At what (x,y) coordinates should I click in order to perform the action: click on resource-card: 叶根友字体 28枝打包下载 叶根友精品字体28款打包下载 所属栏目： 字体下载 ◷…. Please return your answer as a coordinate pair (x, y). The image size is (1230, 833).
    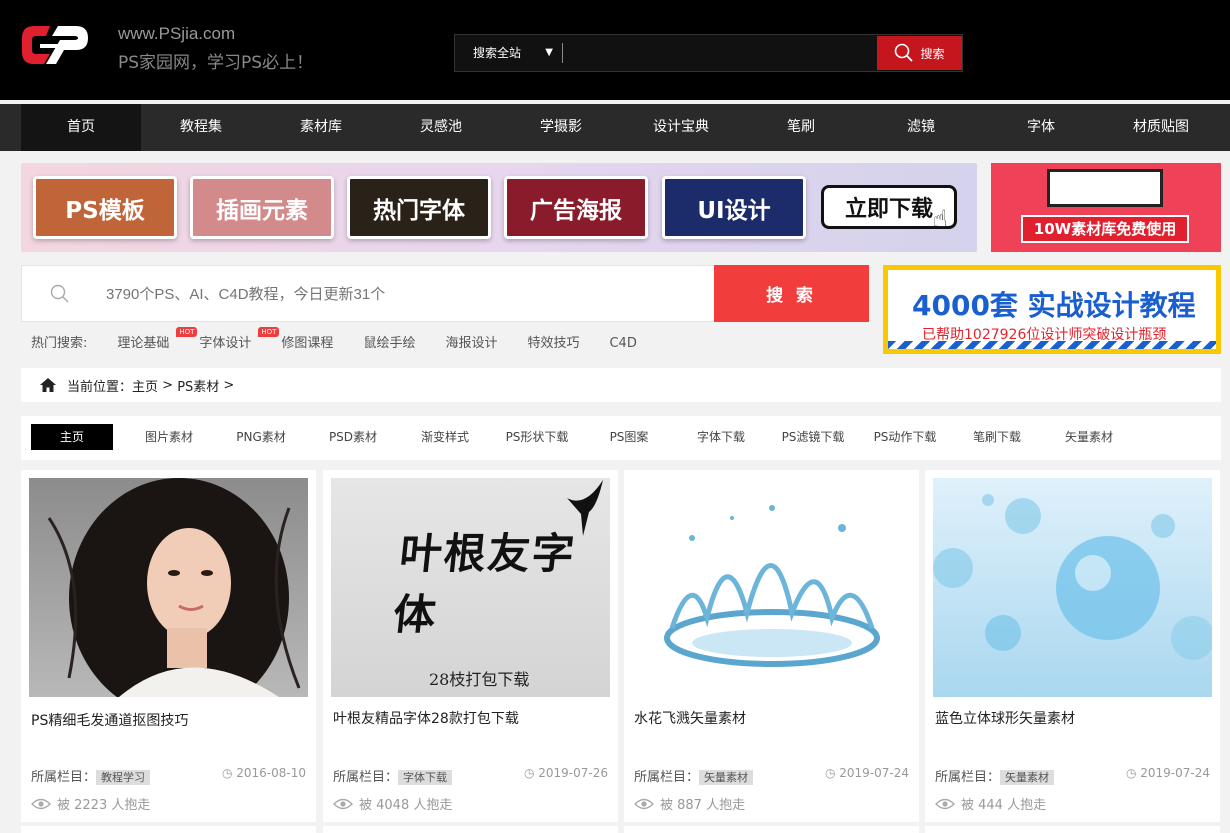
    Looking at the image, I should click on (470, 646).